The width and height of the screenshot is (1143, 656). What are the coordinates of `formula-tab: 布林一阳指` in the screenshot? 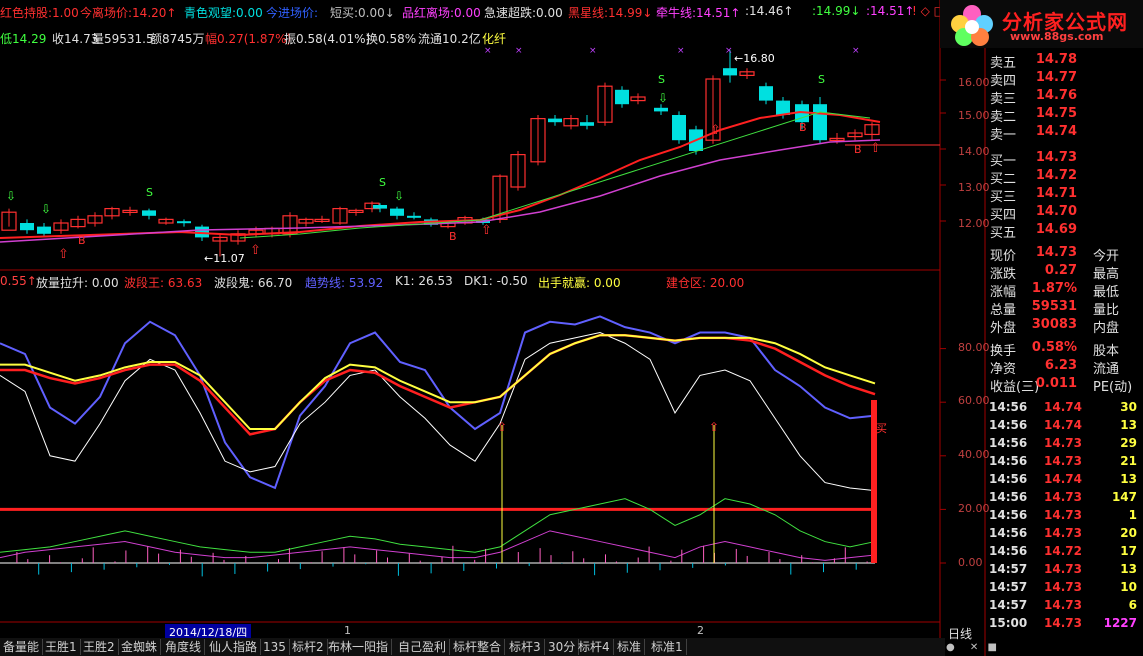 It's located at (359, 647).